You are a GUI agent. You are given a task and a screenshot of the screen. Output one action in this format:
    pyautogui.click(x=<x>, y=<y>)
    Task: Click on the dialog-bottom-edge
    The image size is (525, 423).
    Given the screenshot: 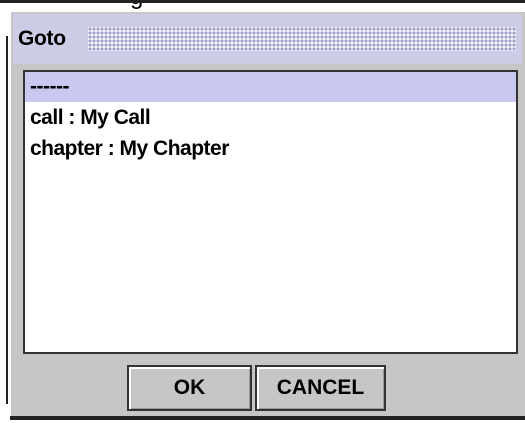 What is the action you would take?
    pyautogui.click(x=267, y=418)
    